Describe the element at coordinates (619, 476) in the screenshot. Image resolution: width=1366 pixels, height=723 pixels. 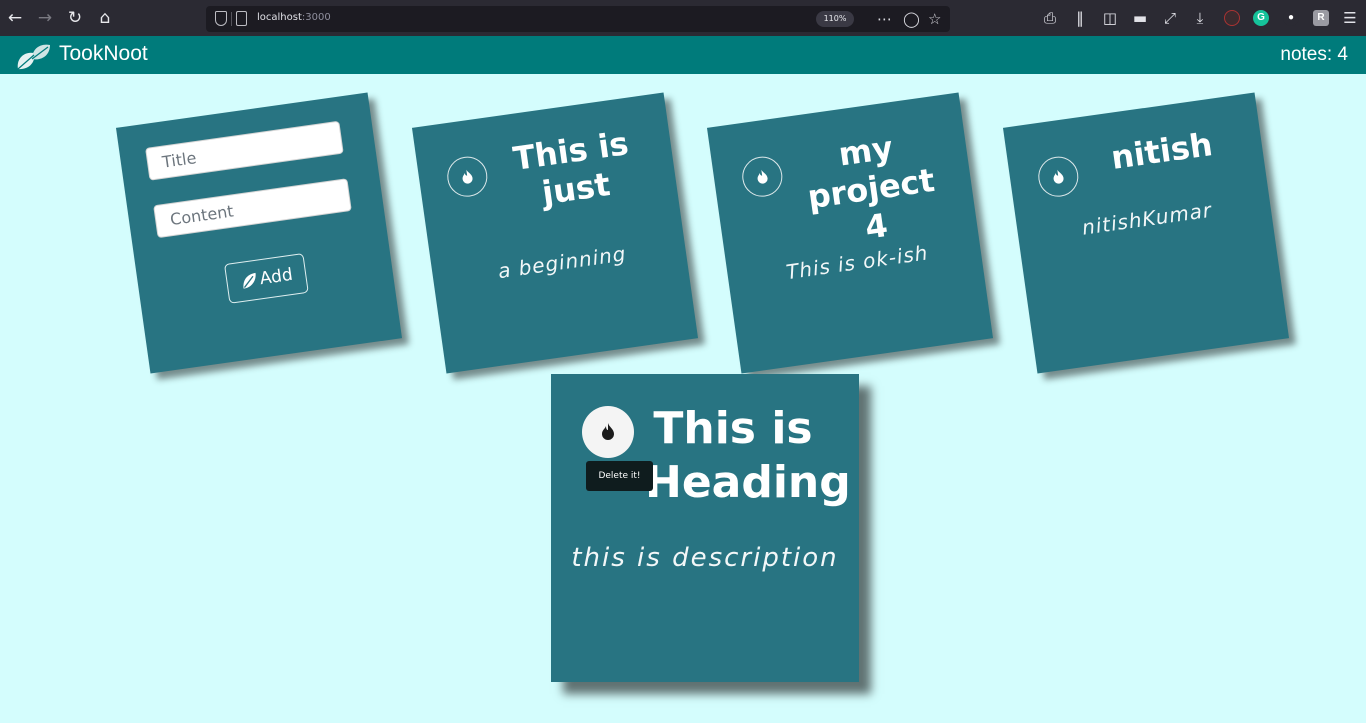
I see `delete-tooltip: Delete it!` at that location.